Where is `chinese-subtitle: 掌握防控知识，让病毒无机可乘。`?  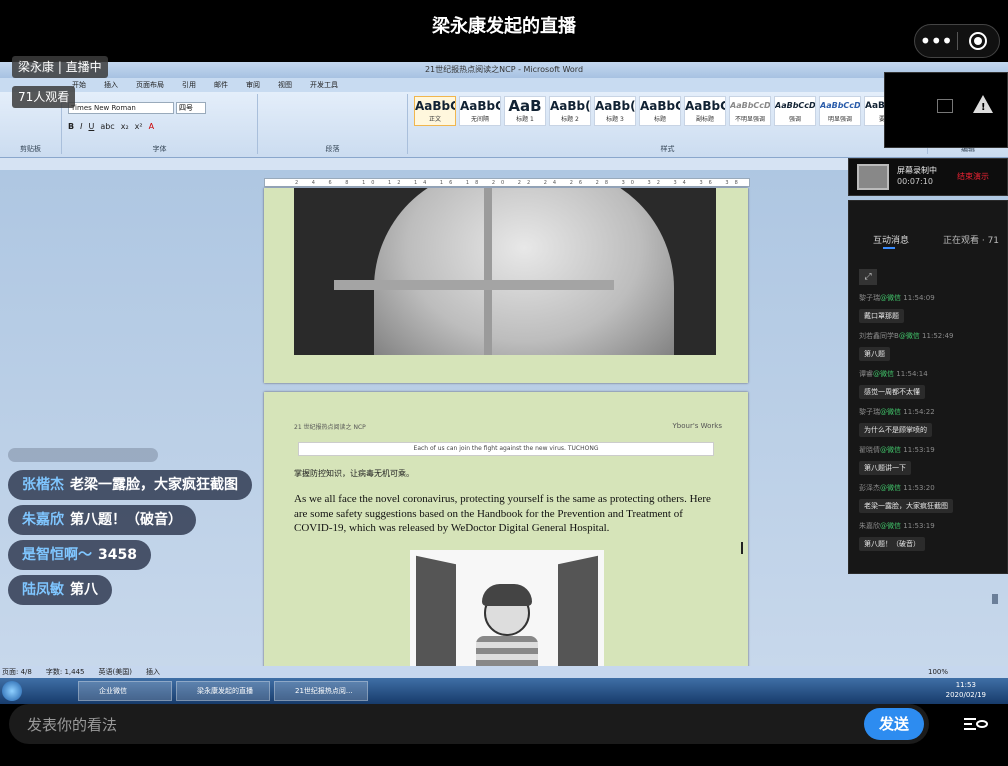
chinese-subtitle: 掌握防控知识，让病毒无机可乘。 is located at coordinates (354, 473).